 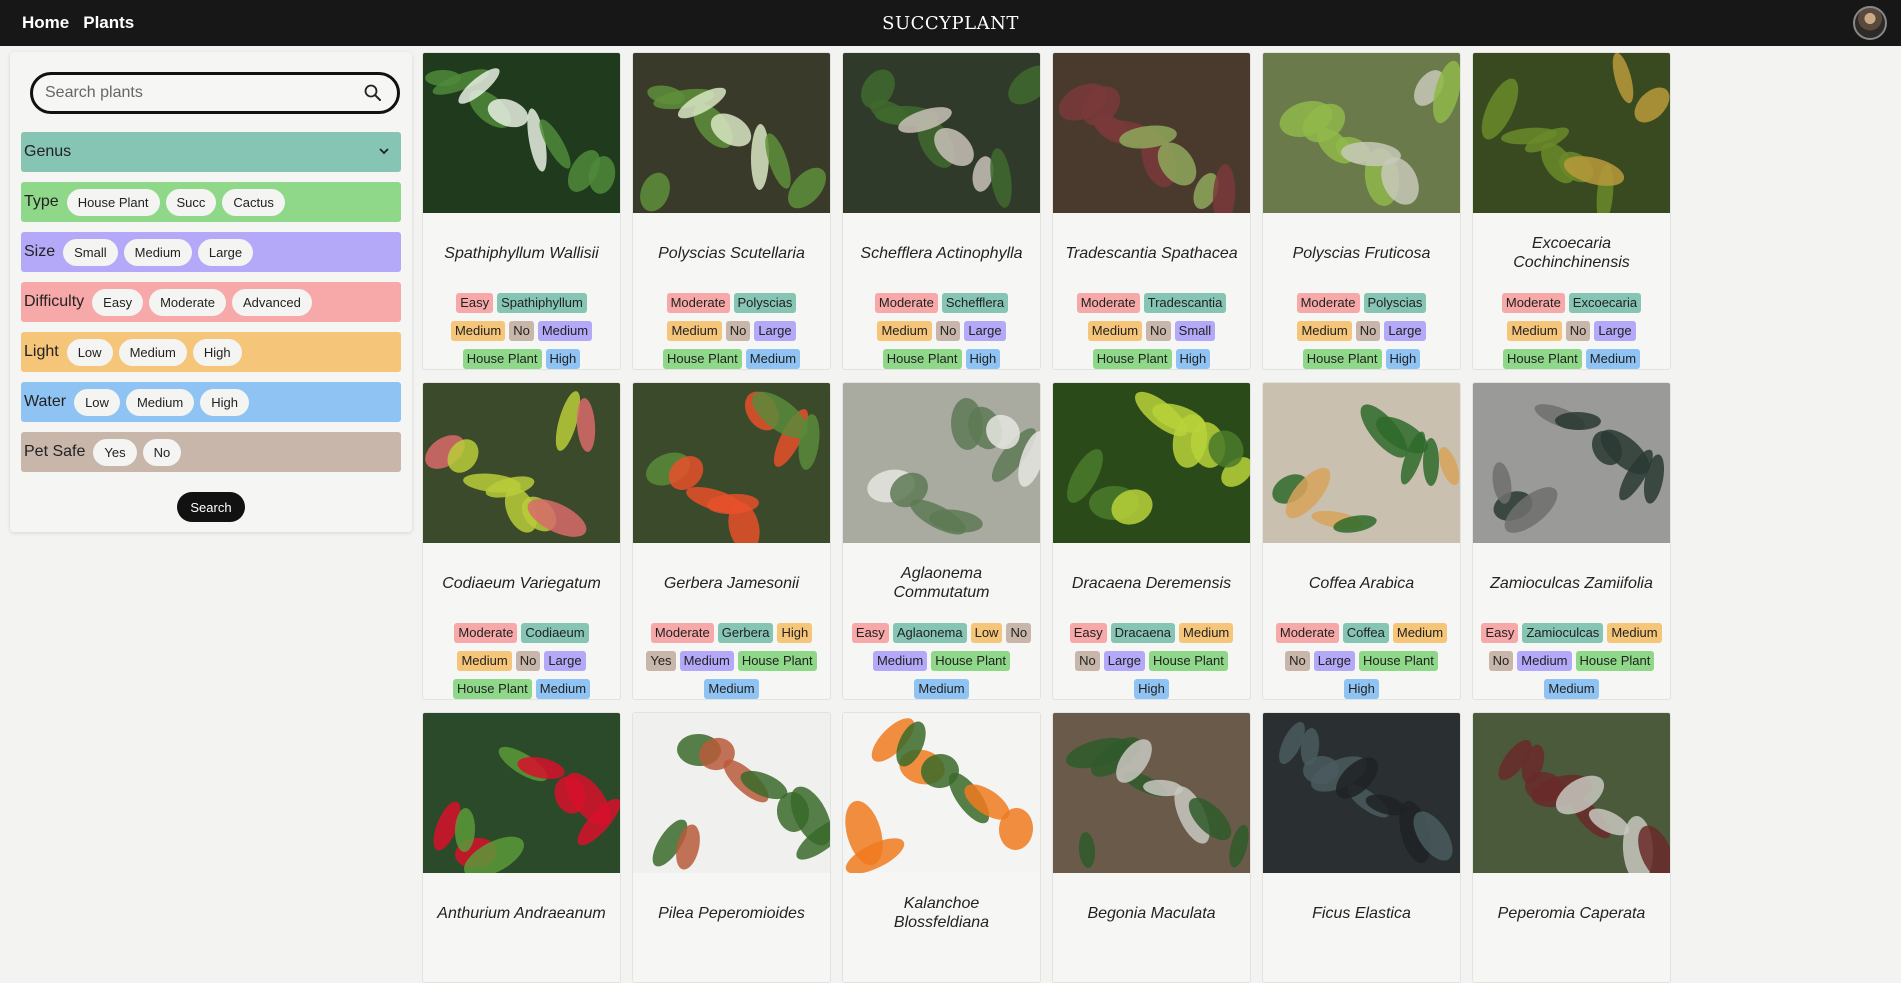 I want to click on plant-name: Aglaonema Commutatum, so click(x=941, y=583).